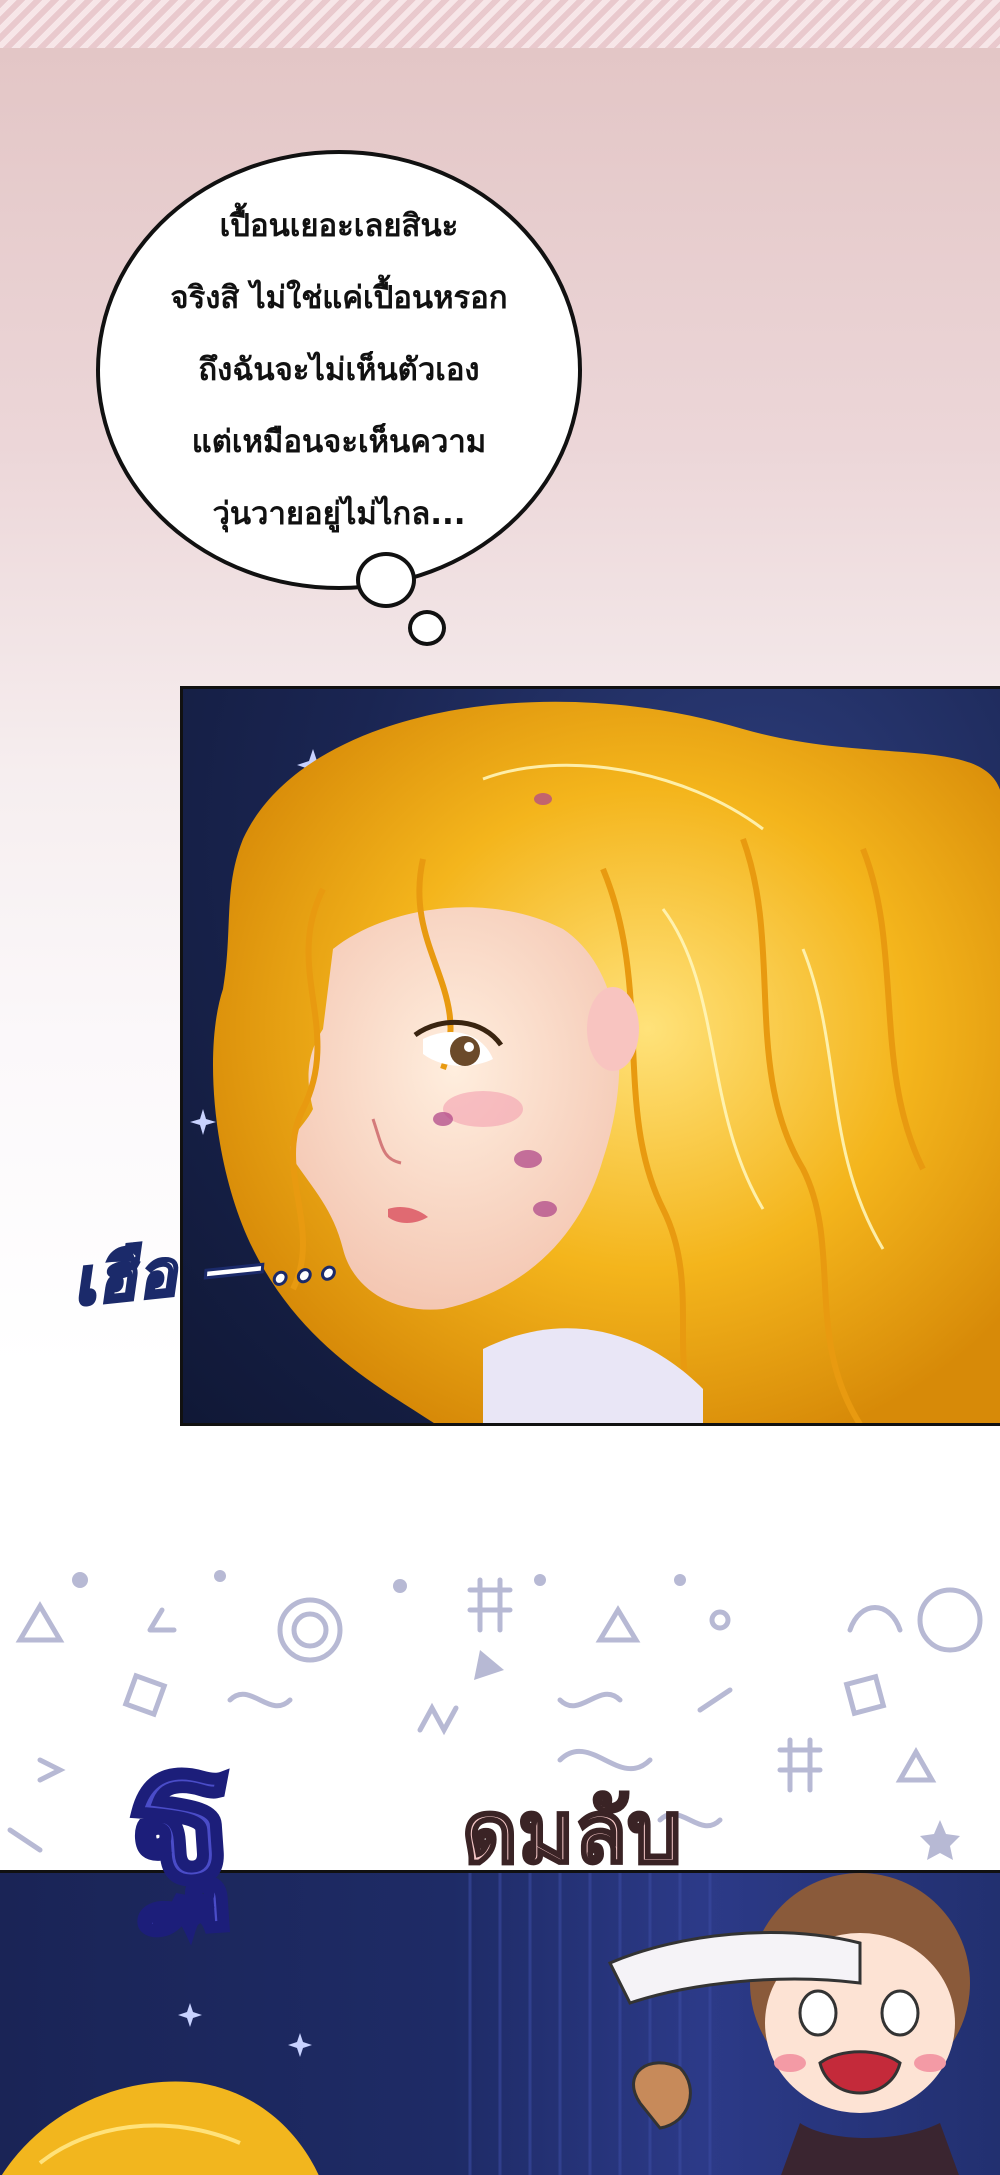 This screenshot has width=1000, height=2175. I want to click on sound-effect-large: ฐ, so click(182, 1815).